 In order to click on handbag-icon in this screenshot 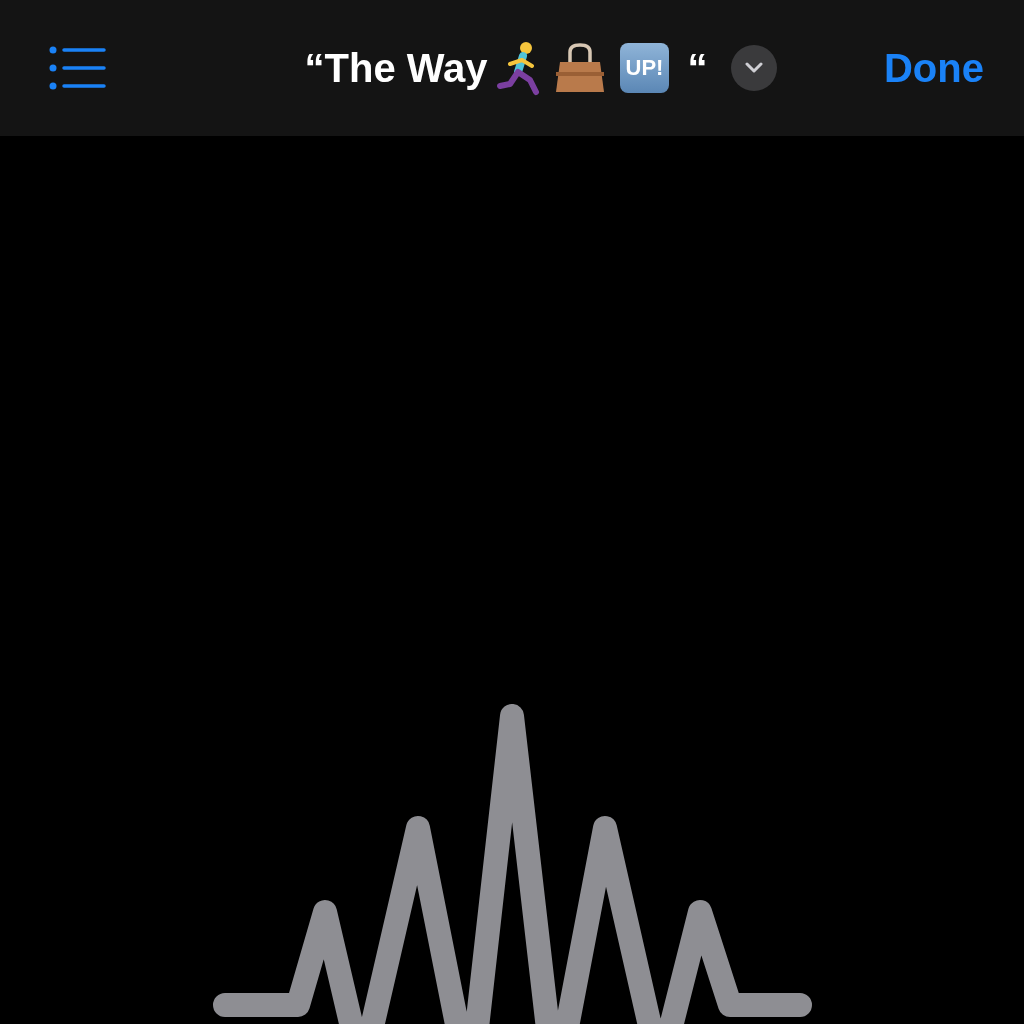, I will do `click(579, 68)`.